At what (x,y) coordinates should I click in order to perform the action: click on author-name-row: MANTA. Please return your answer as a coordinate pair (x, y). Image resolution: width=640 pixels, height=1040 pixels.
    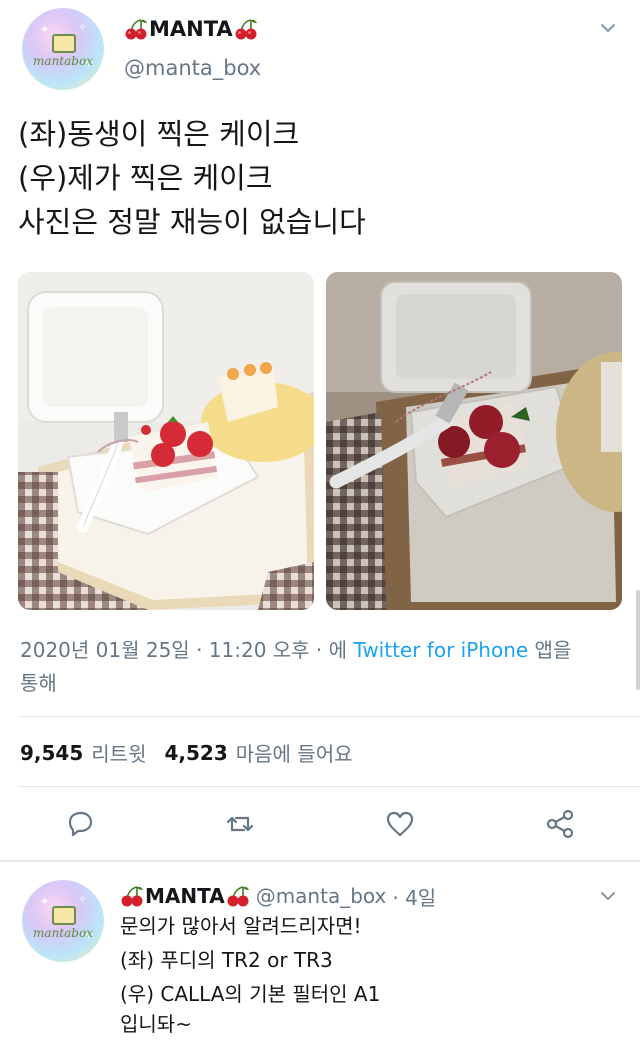
    Looking at the image, I should click on (191, 29).